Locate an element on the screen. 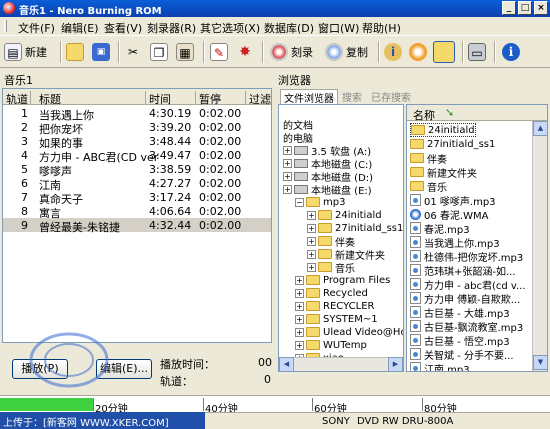 The height and width of the screenshot is (429, 550). file-item: 当我遇上你.mp3 is located at coordinates (455, 242).